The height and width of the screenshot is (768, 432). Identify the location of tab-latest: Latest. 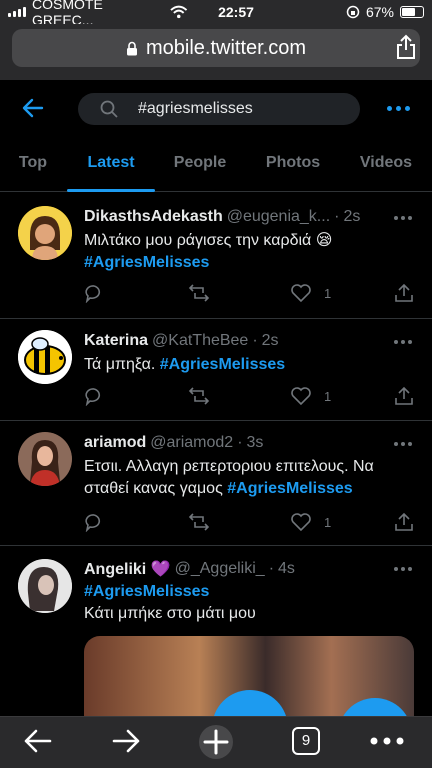
(111, 164).